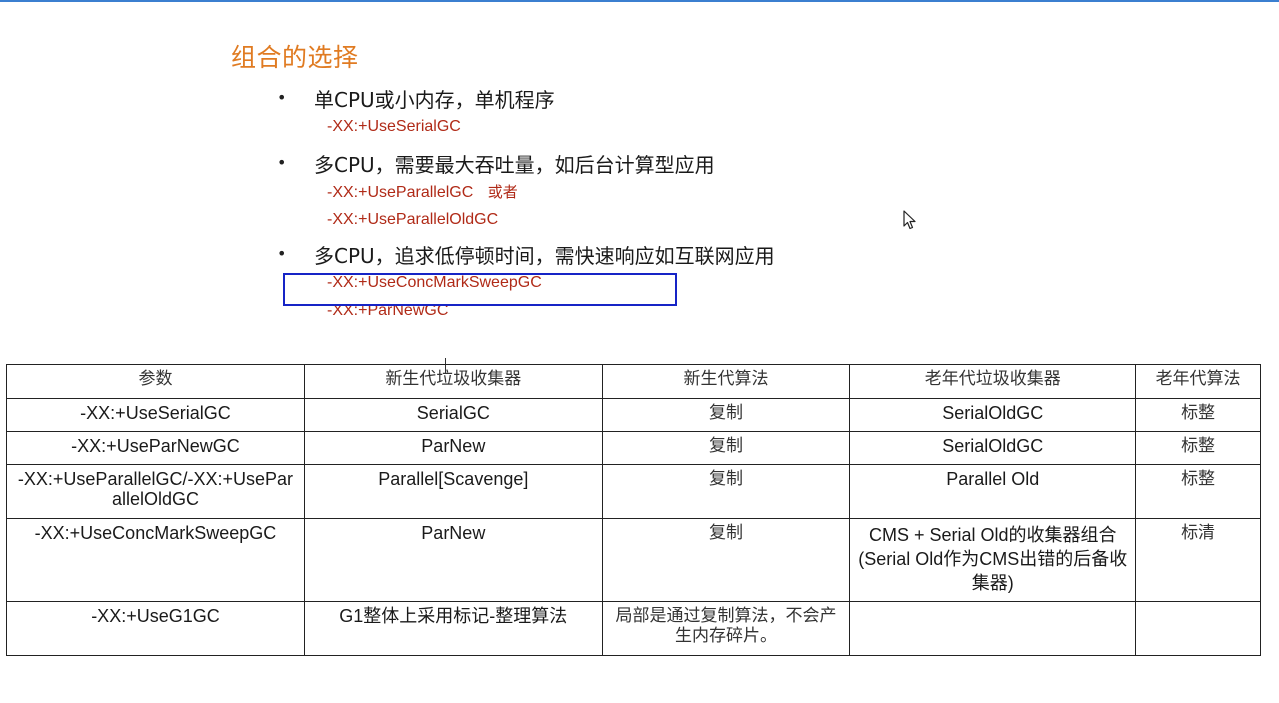 The height and width of the screenshot is (703, 1279). I want to click on header-old-algorithm: 老年代算法, so click(1198, 381).